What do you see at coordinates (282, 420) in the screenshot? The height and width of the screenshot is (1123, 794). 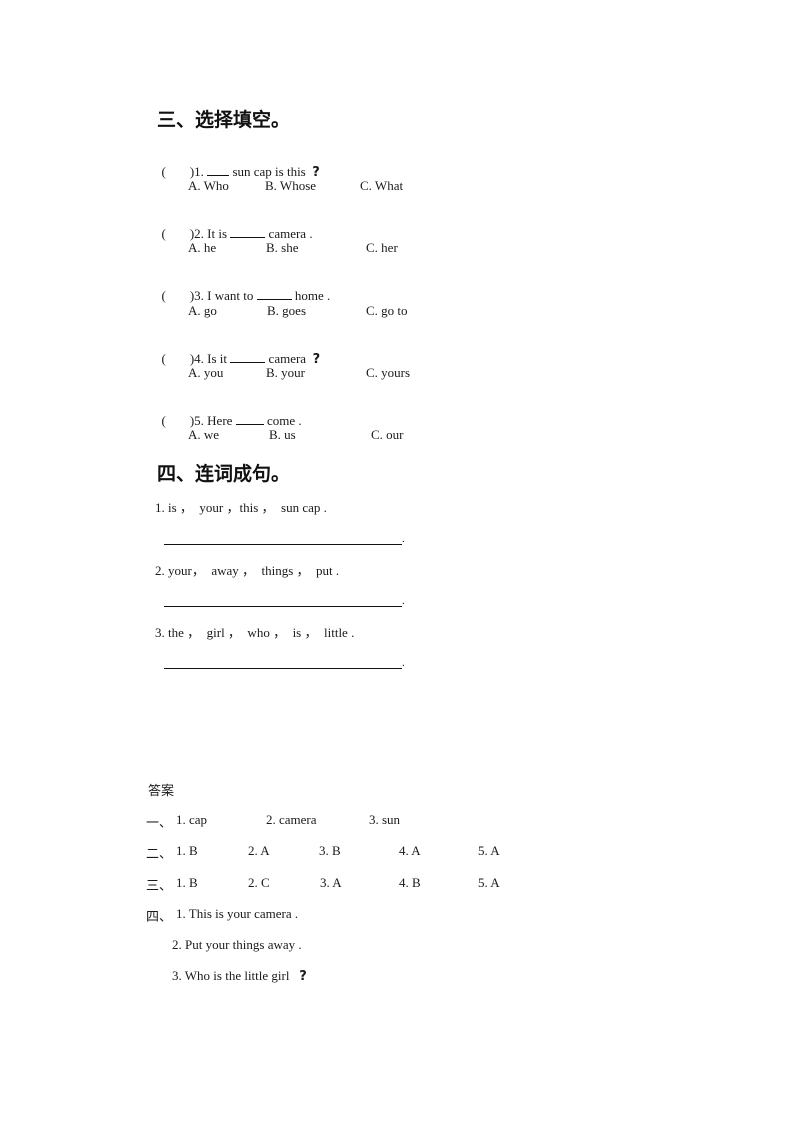 I see `question-text: come .` at bounding box center [282, 420].